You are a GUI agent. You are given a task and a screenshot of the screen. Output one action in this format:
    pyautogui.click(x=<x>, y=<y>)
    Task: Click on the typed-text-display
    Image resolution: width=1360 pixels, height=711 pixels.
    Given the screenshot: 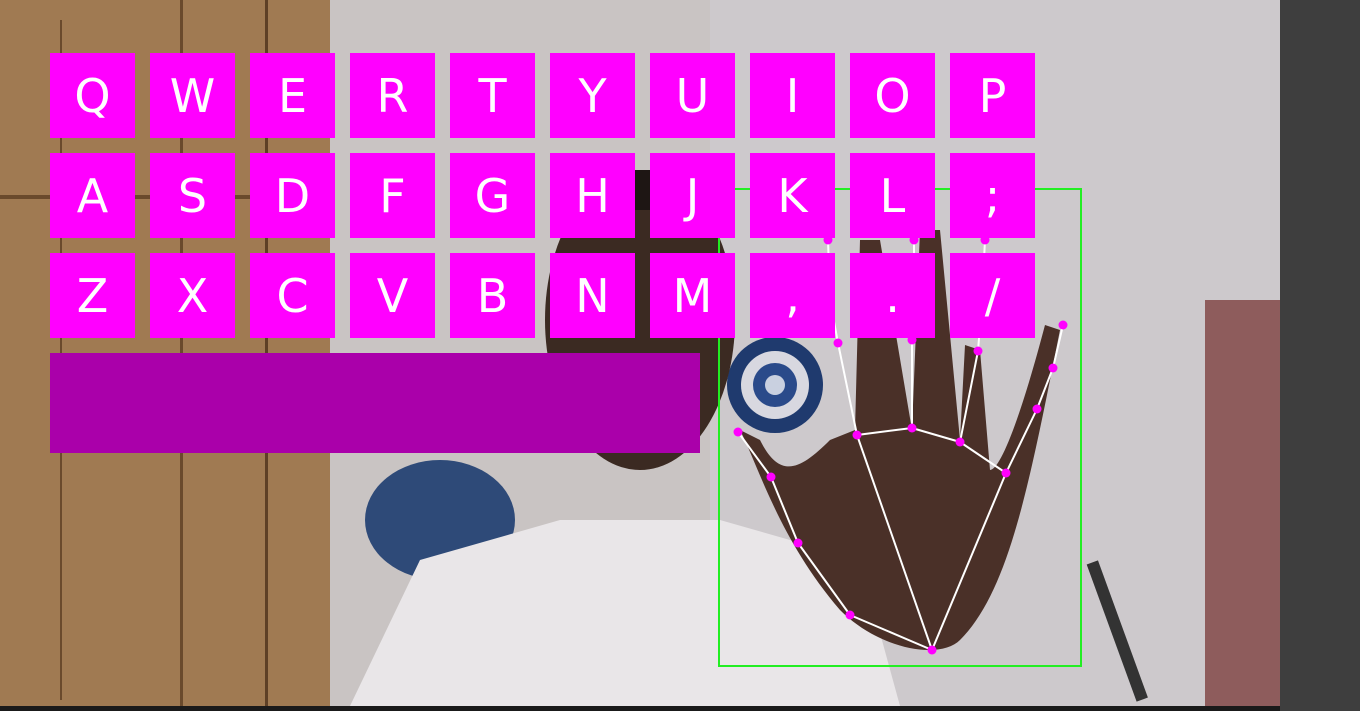 What is the action you would take?
    pyautogui.click(x=375, y=403)
    